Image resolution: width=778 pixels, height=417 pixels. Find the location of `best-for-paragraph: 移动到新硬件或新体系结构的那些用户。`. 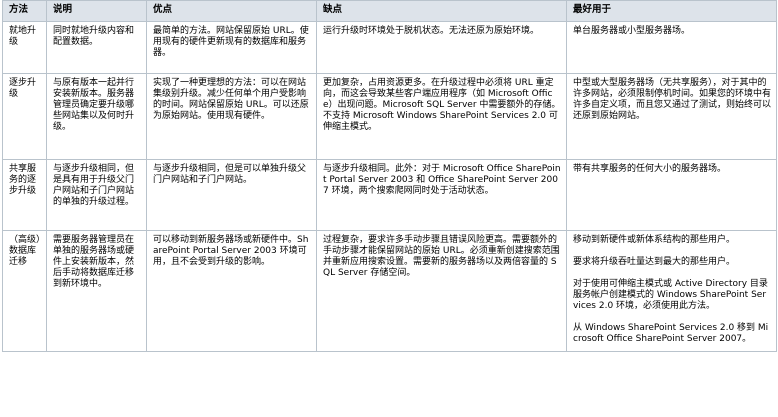

best-for-paragraph: 移动到新硬件或新体系结构的那些用户。 is located at coordinates (654, 240).